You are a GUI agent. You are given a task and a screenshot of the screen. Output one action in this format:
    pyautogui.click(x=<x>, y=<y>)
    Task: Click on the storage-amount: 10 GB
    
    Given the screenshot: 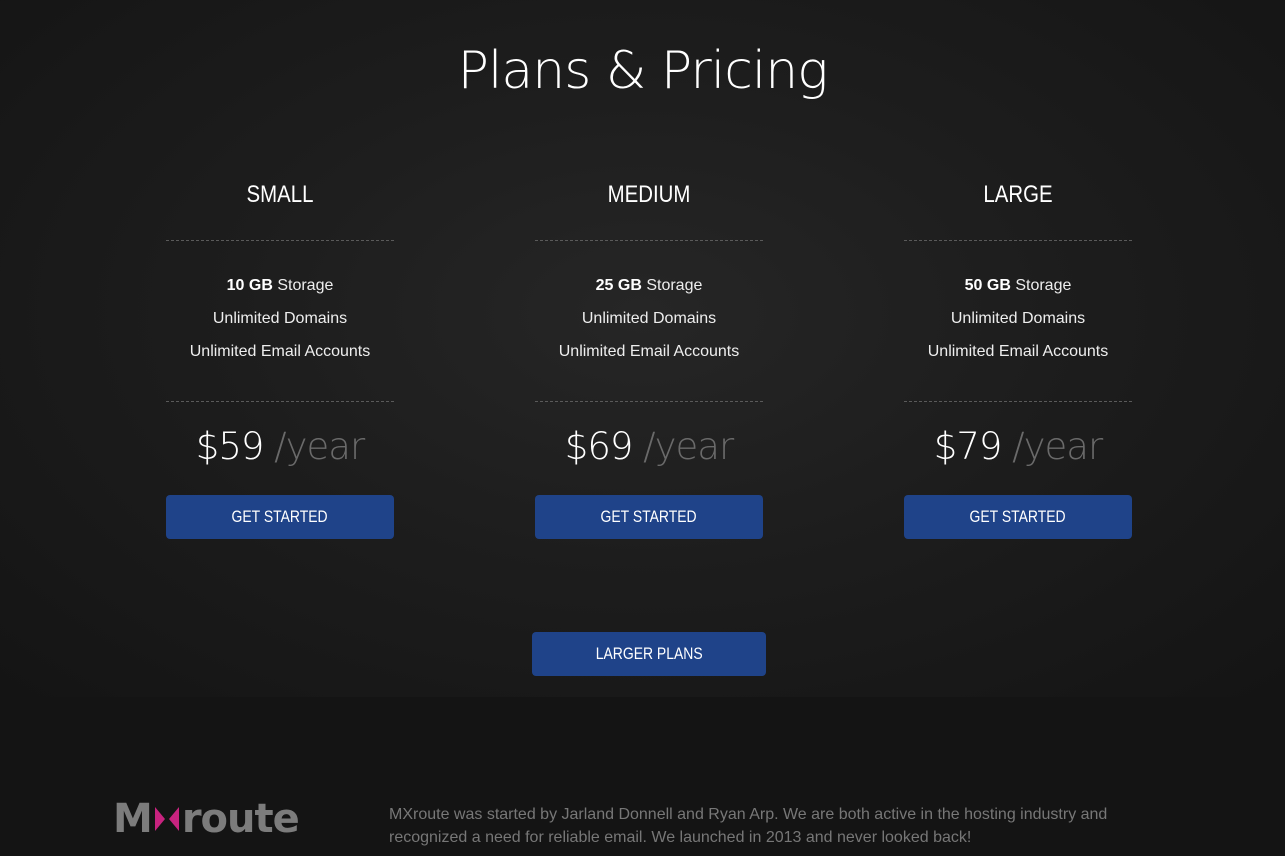 What is the action you would take?
    pyautogui.click(x=249, y=285)
    